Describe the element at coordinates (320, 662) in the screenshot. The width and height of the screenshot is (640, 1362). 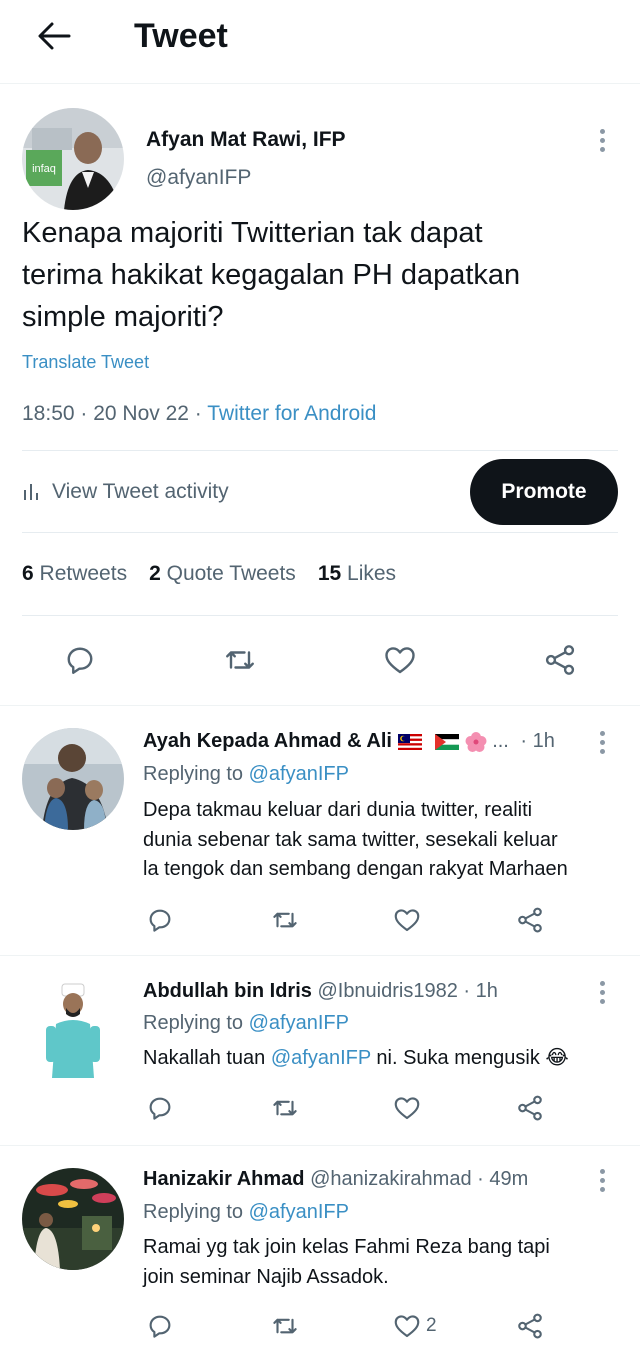
I see `tweet-actions` at that location.